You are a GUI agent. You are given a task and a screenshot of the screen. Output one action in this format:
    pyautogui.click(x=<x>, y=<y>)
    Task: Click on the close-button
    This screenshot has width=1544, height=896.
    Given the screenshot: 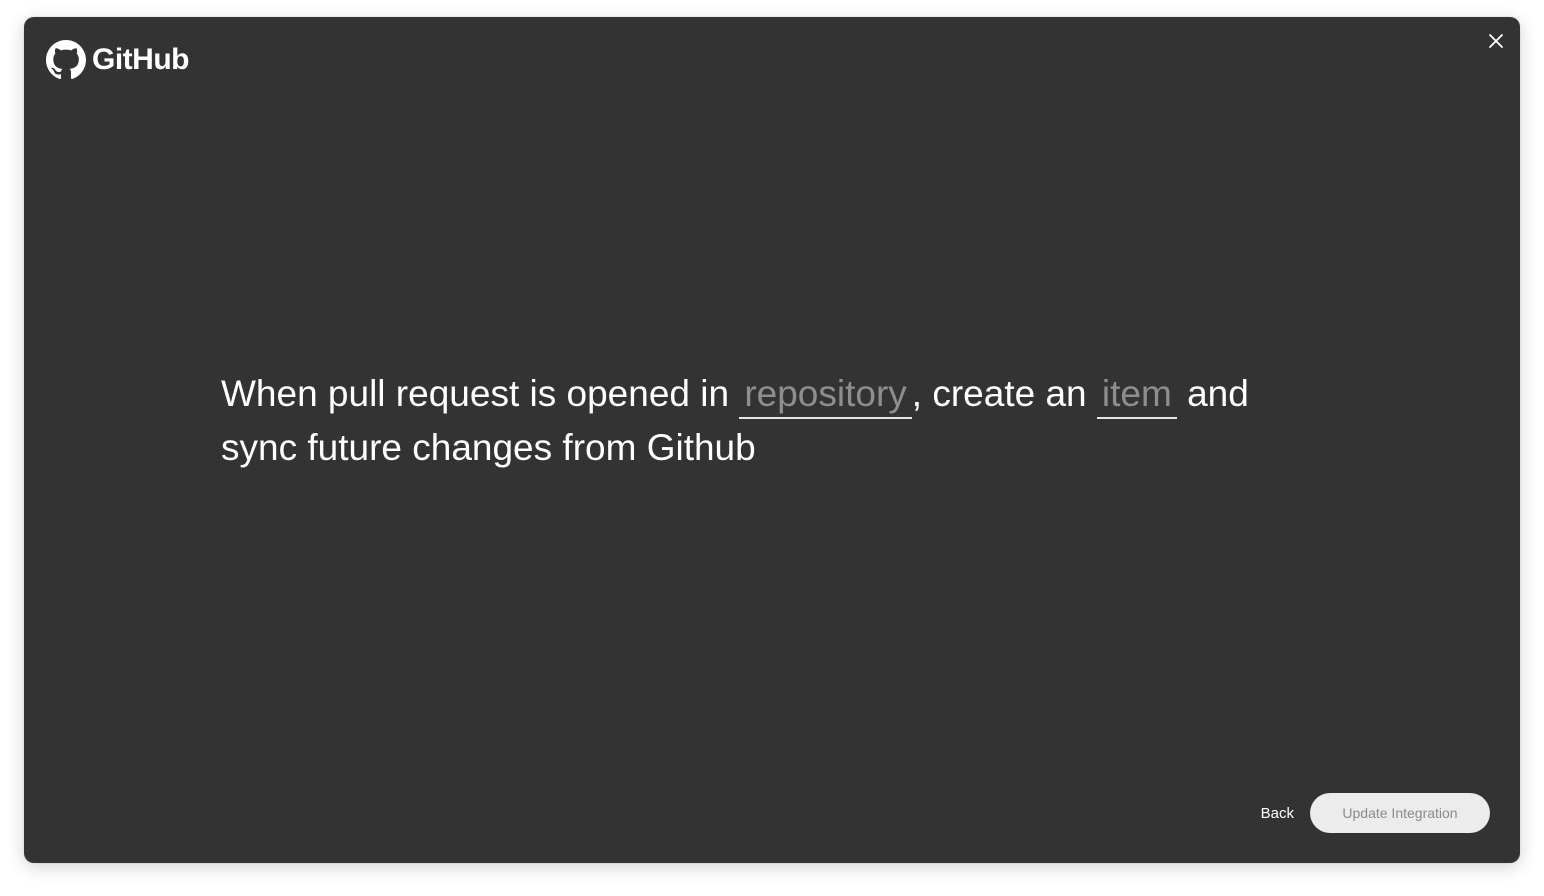 What is the action you would take?
    pyautogui.click(x=1496, y=41)
    